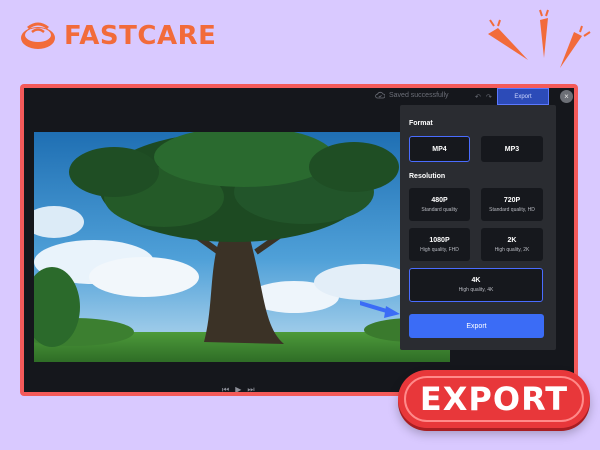 The image size is (600, 450). Describe the element at coordinates (421, 123) in the screenshot. I see `format-label: Format` at that location.